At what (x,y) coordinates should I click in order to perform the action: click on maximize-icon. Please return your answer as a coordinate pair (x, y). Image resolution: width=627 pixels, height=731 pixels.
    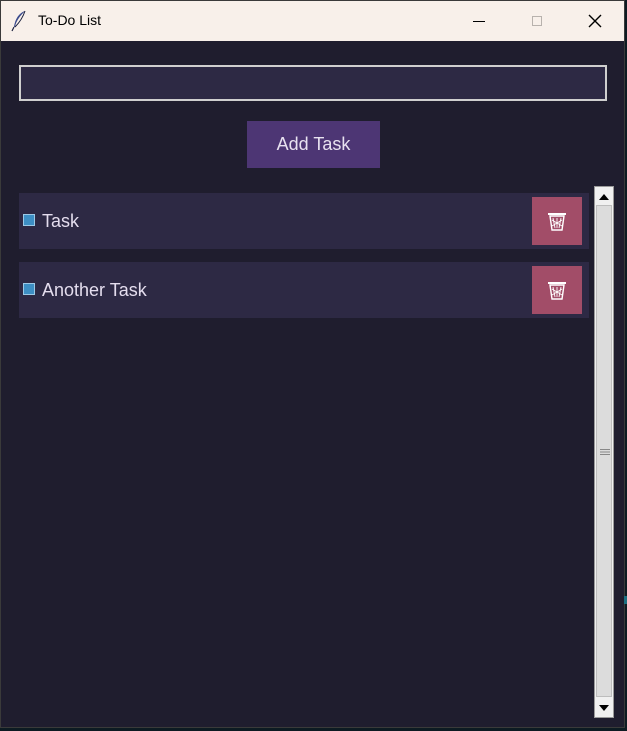
    Looking at the image, I should click on (537, 21).